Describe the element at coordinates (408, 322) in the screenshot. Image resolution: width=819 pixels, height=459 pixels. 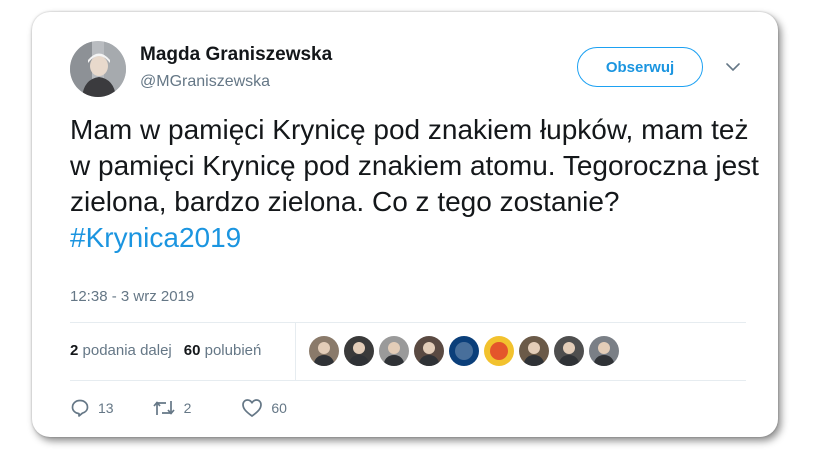
I see `divider-top` at that location.